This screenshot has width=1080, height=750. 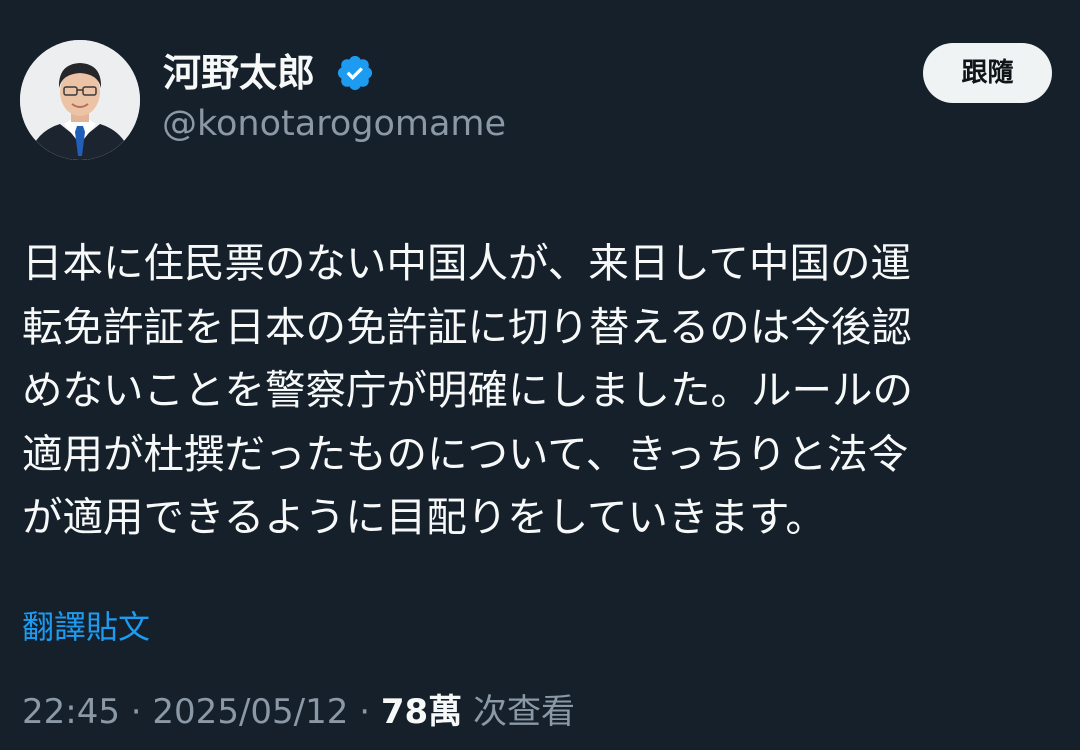 What do you see at coordinates (86, 627) in the screenshot?
I see `translate-post-link: 翻譯貼文` at bounding box center [86, 627].